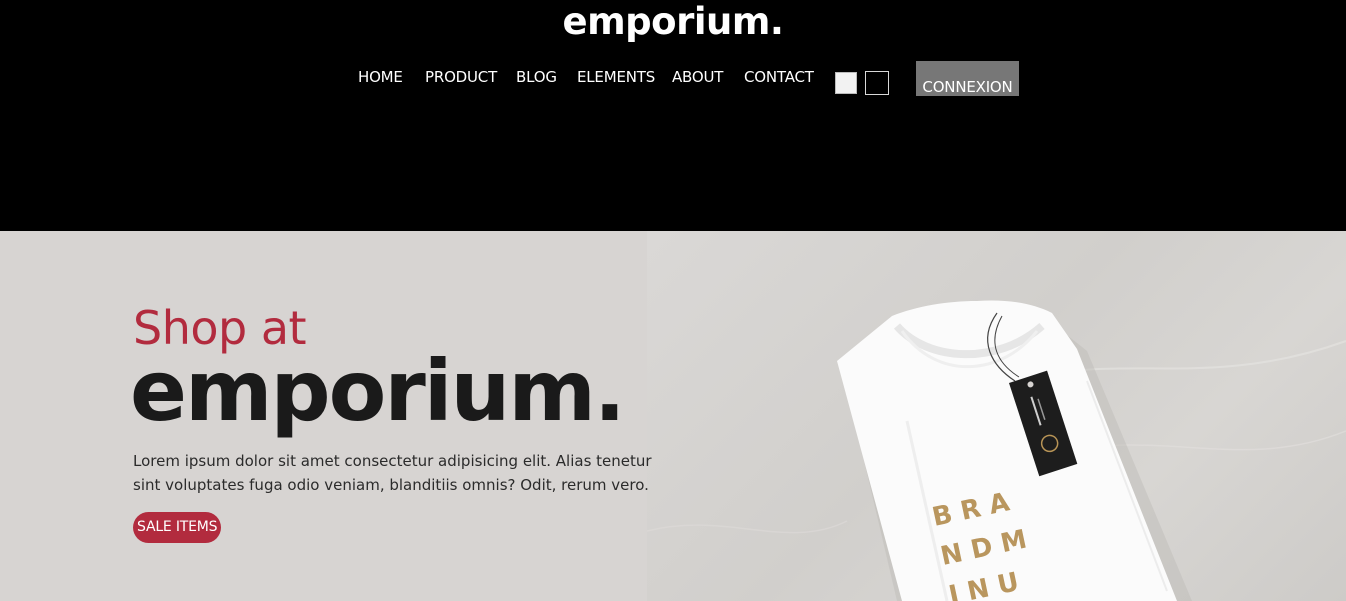 The height and width of the screenshot is (601, 1346). What do you see at coordinates (877, 83) in the screenshot?
I see `dark-theme-button` at bounding box center [877, 83].